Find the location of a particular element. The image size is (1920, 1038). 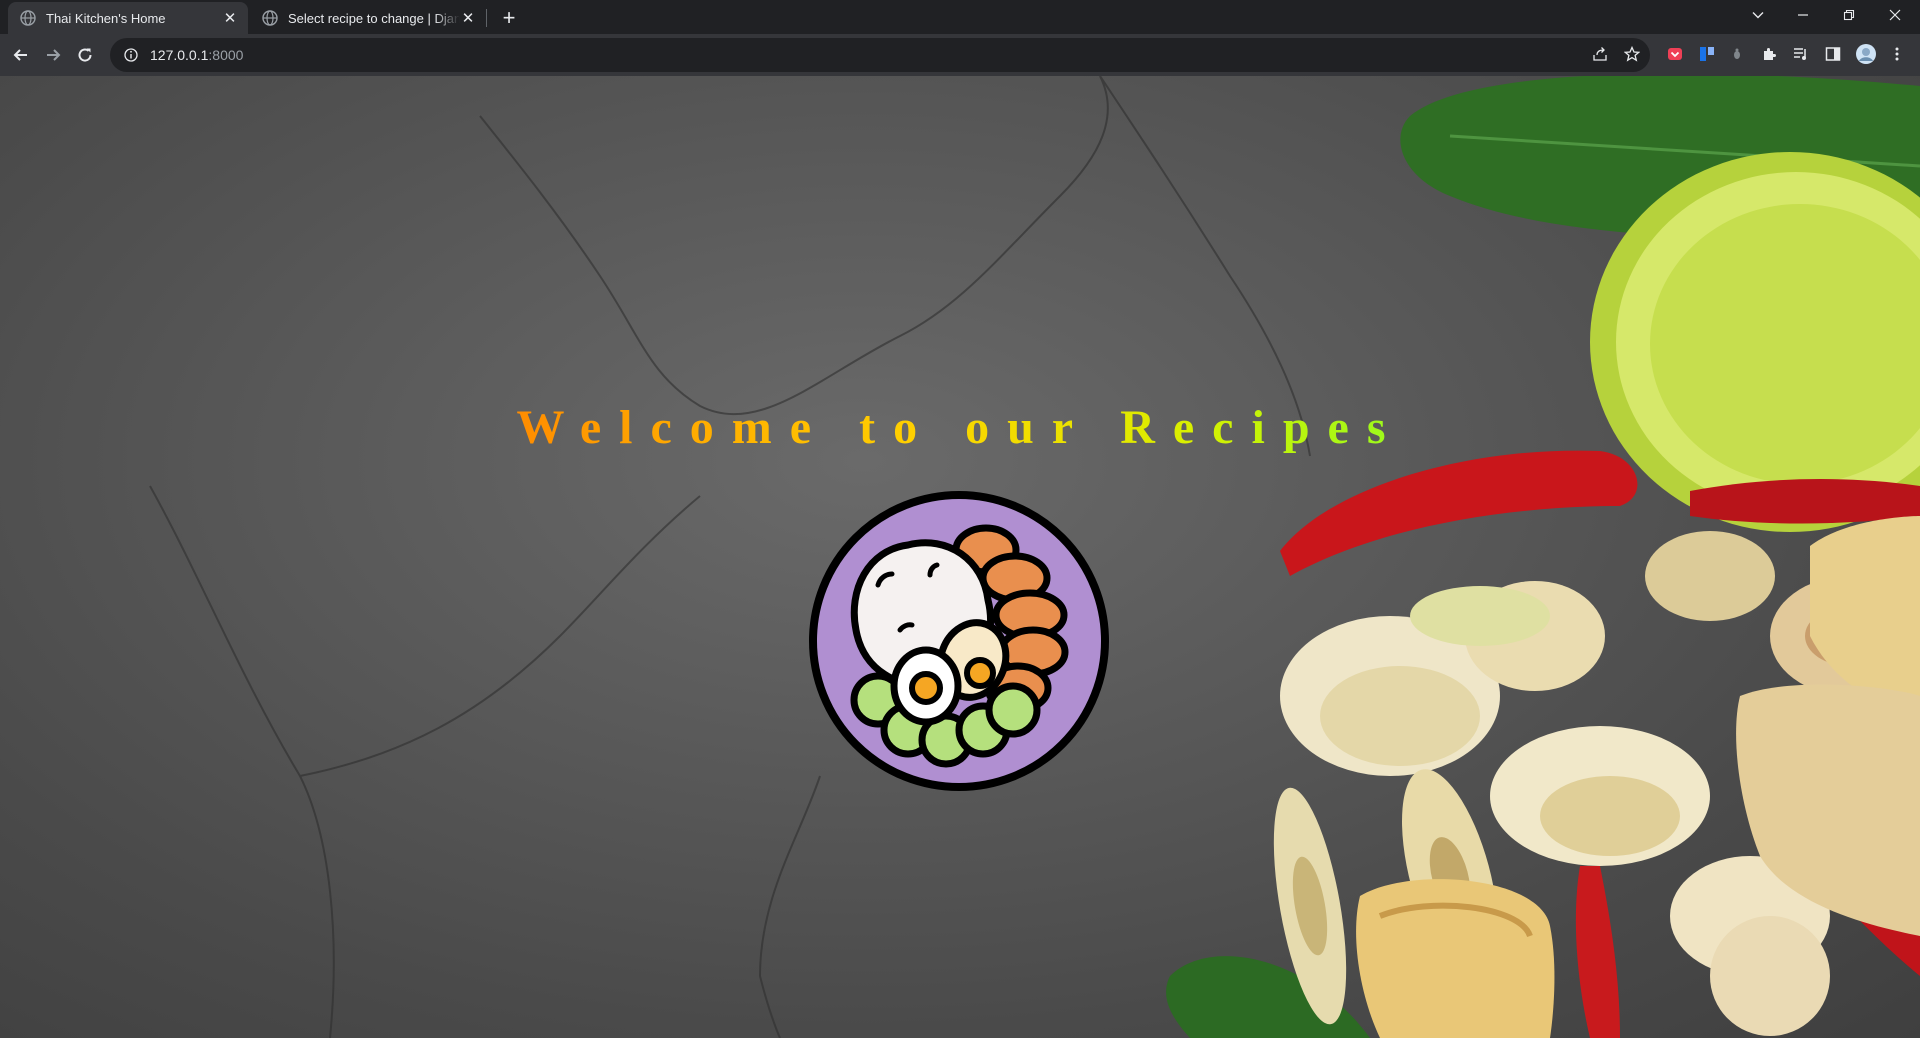

avatar-icon is located at coordinates (1866, 54).